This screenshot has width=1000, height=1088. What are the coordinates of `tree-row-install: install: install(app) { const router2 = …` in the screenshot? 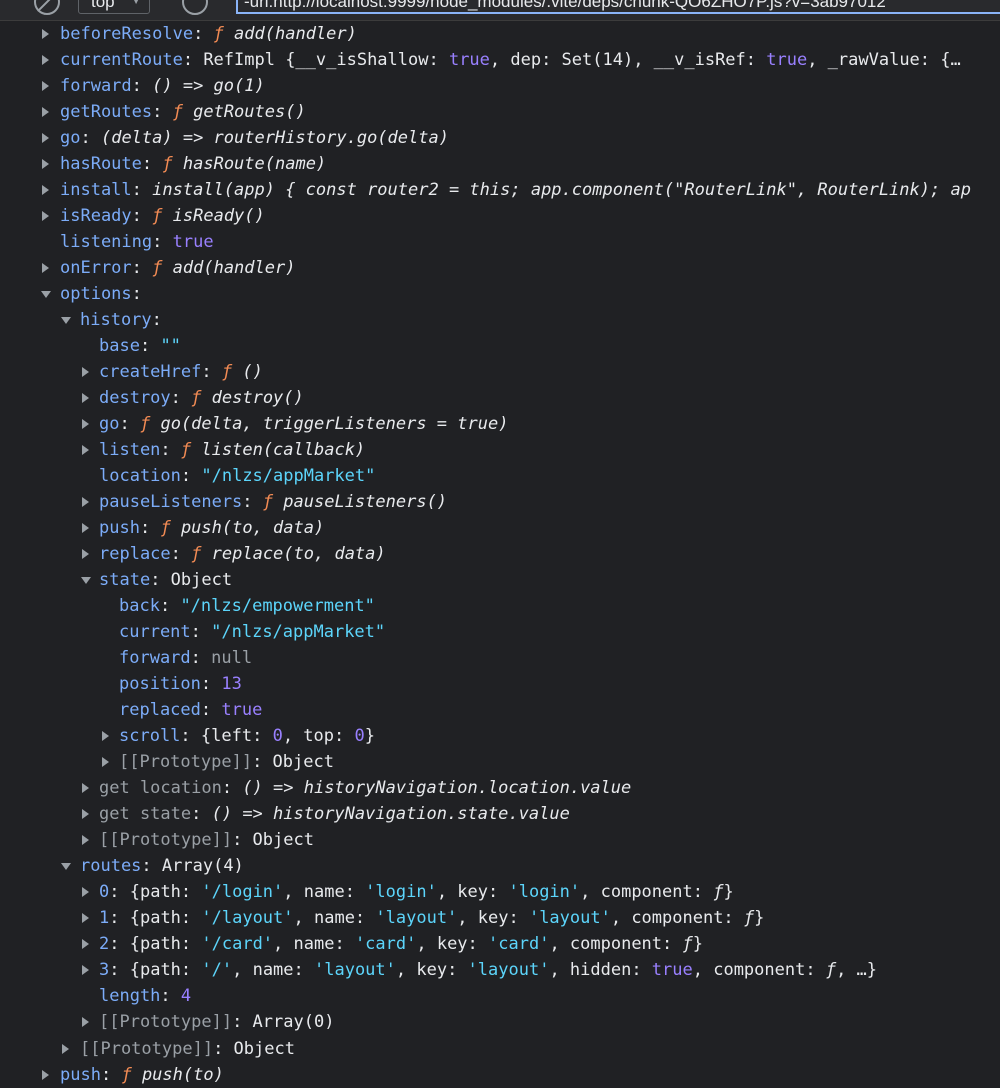 It's located at (500, 190).